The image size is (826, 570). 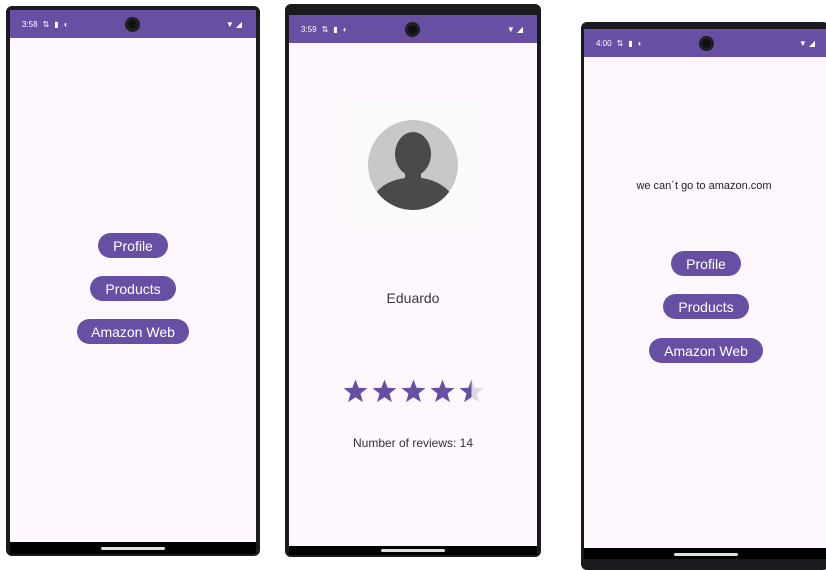 What do you see at coordinates (30, 24) in the screenshot?
I see `status-time: 3:58` at bounding box center [30, 24].